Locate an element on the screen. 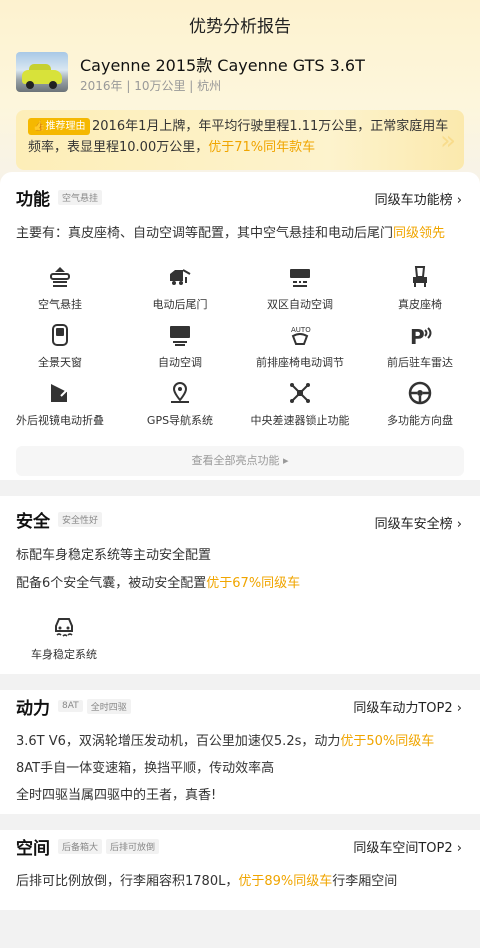  parking-radar-icon: P is located at coordinates (420, 335).